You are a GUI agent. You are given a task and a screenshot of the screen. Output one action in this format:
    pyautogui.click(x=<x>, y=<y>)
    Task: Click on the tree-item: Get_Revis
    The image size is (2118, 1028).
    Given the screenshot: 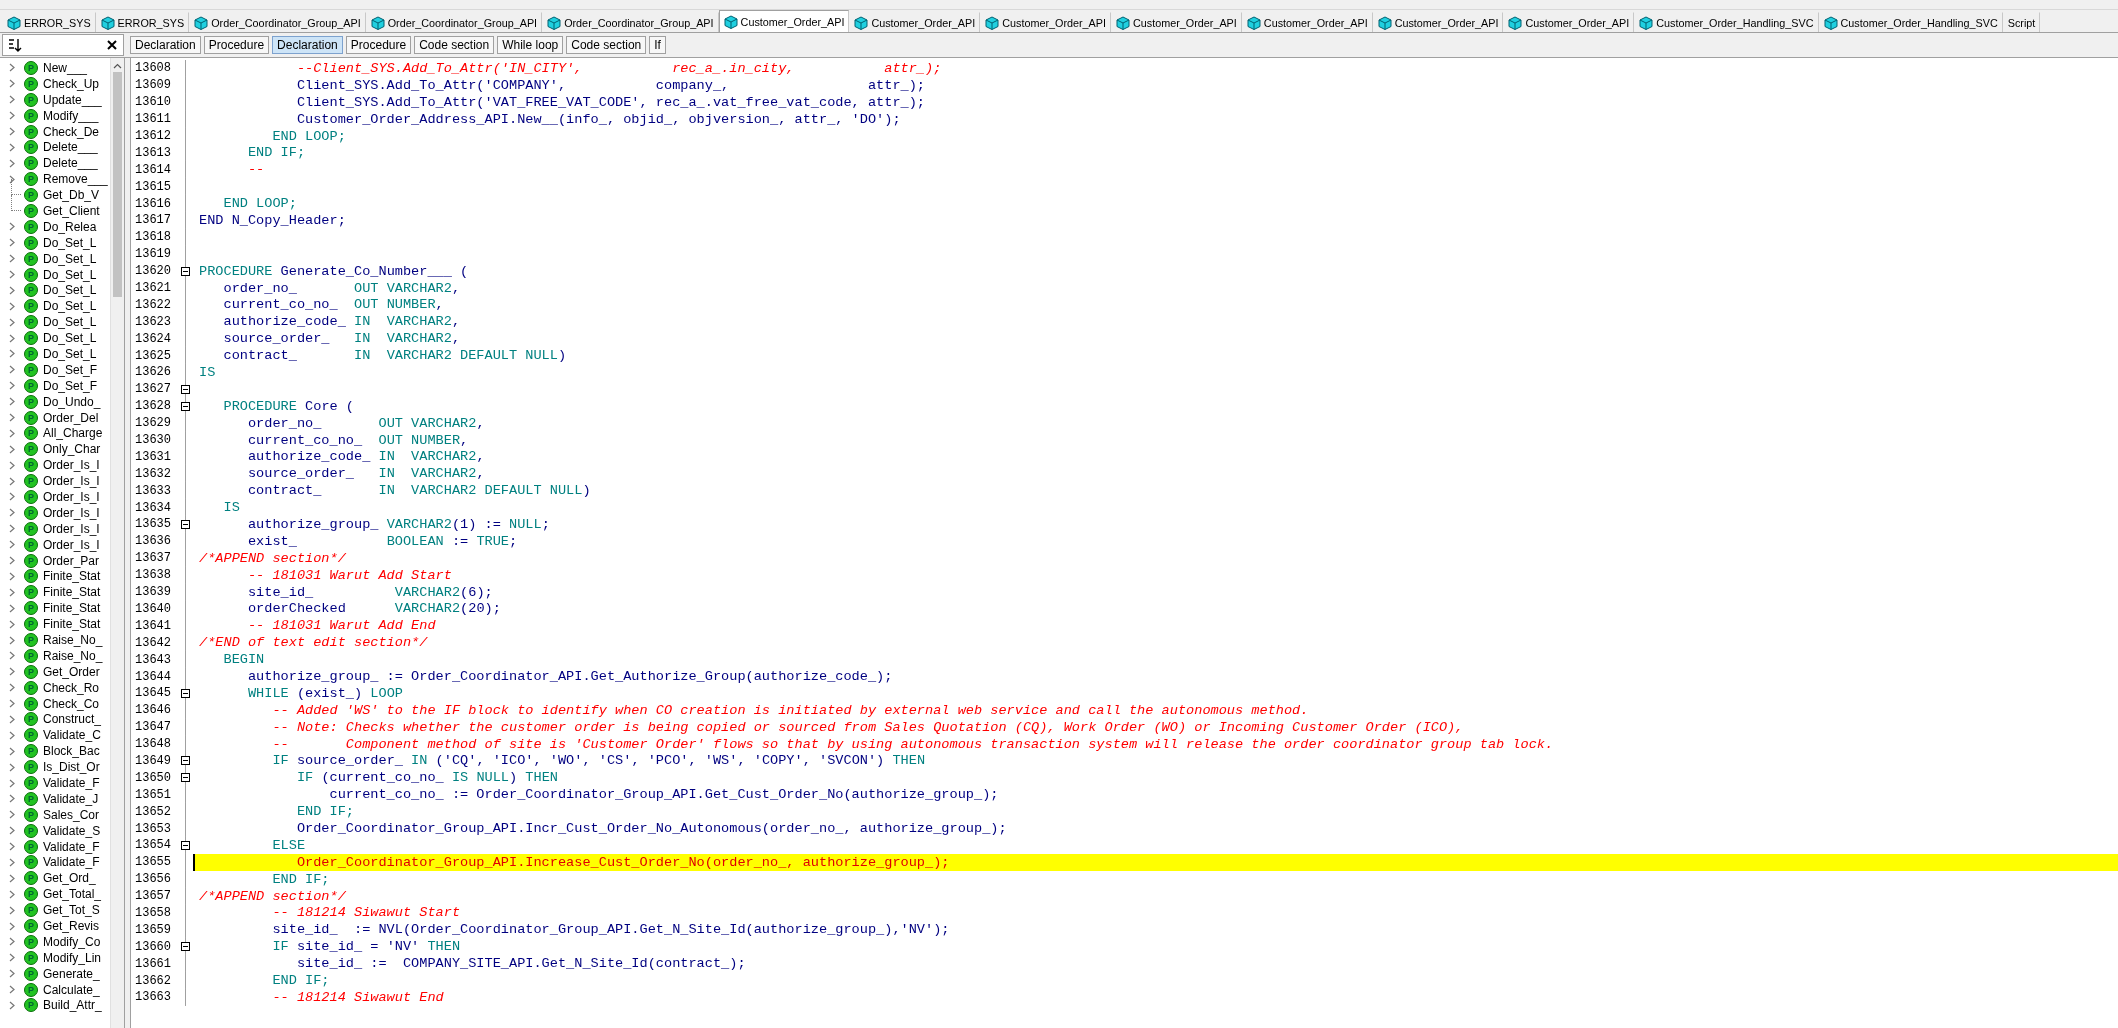 What is the action you would take?
    pyautogui.click(x=71, y=926)
    